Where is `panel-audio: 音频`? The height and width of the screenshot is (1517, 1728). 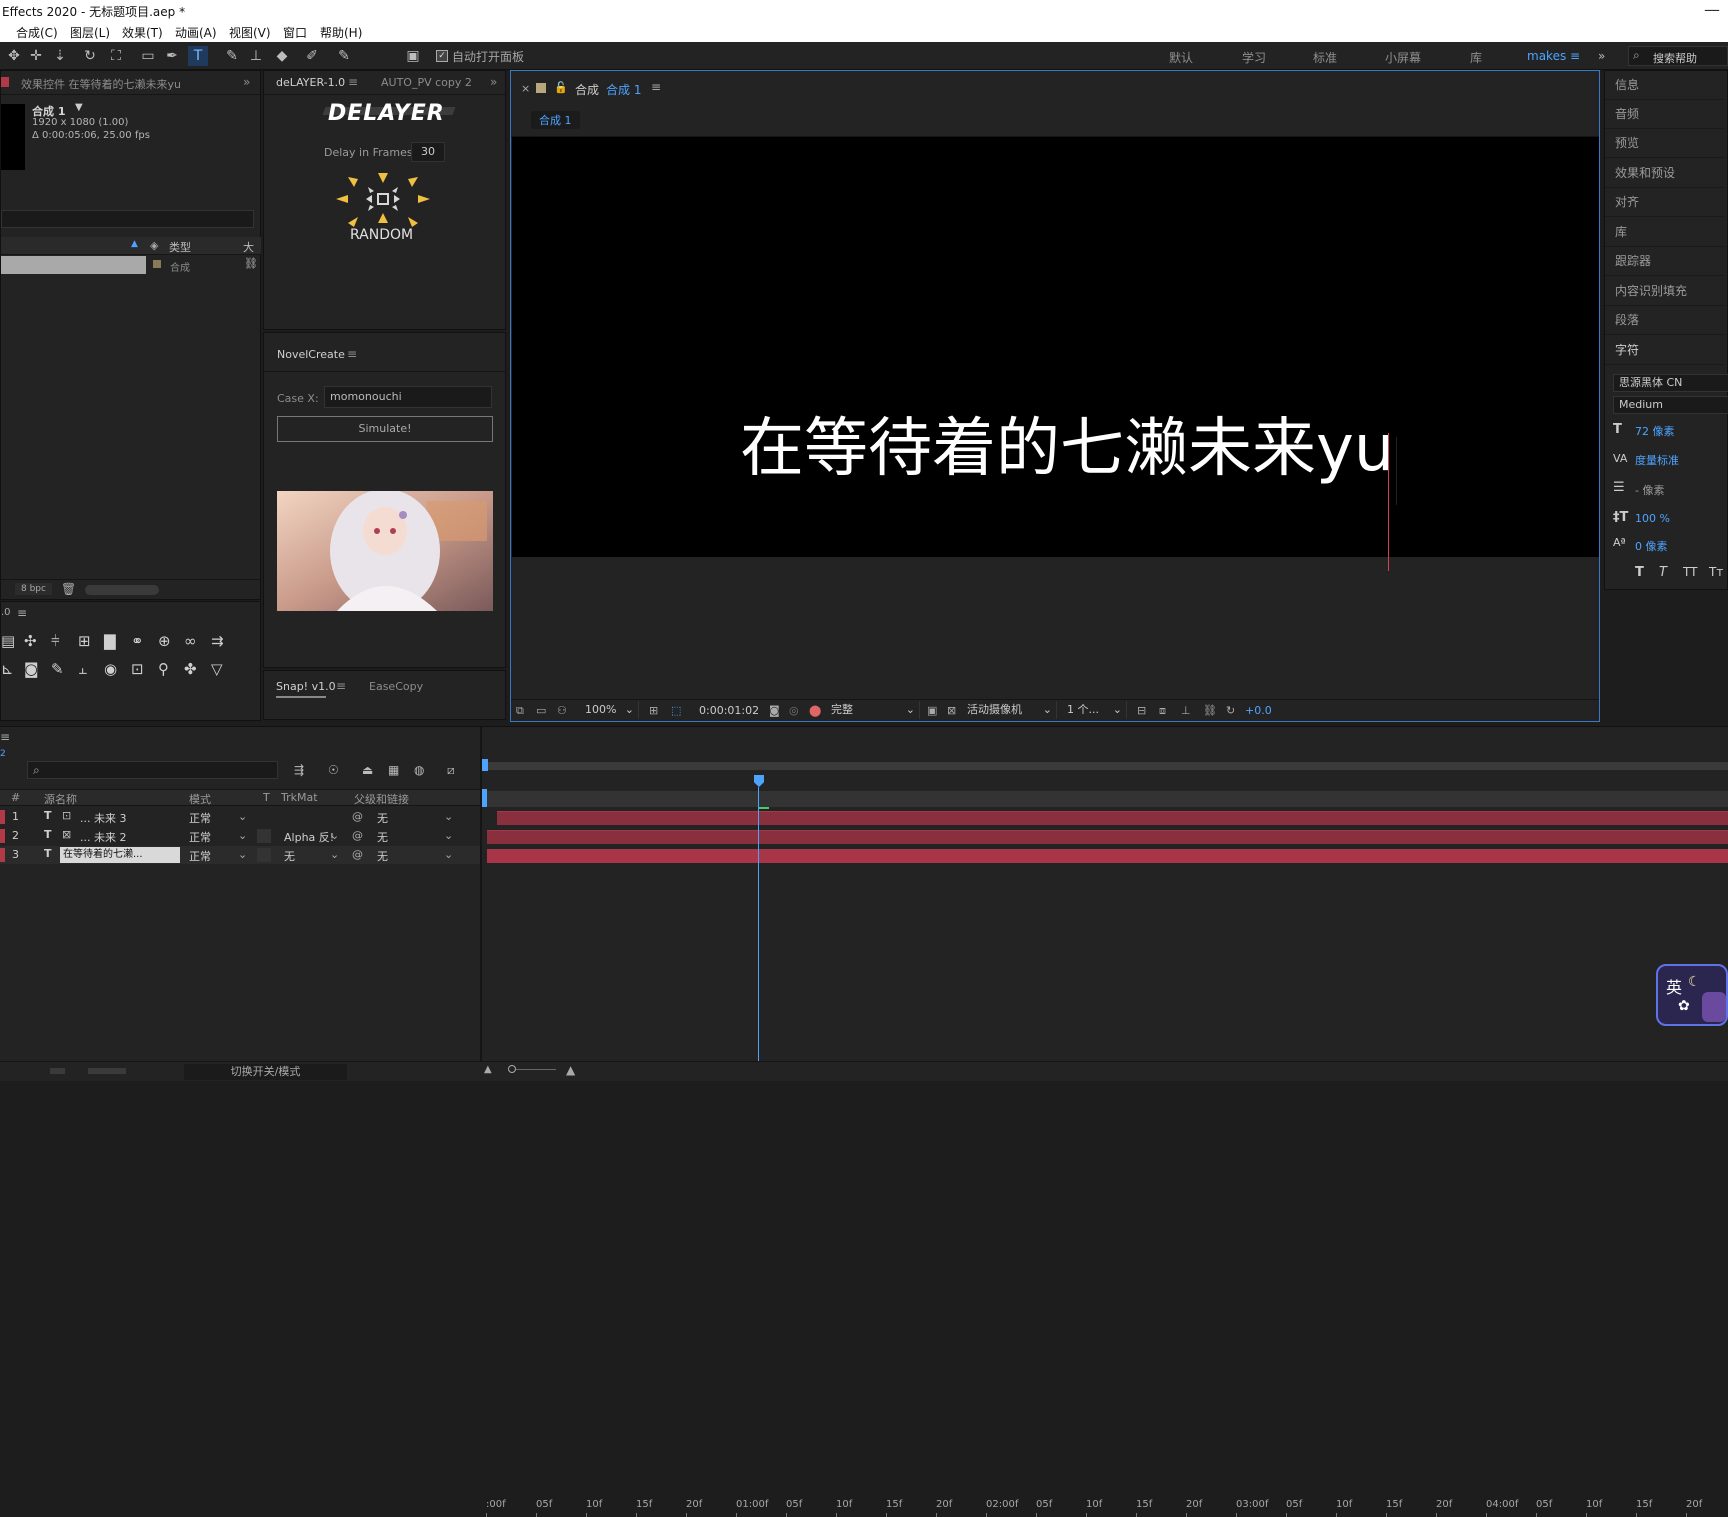
panel-audio: 音频 is located at coordinates (1665, 114).